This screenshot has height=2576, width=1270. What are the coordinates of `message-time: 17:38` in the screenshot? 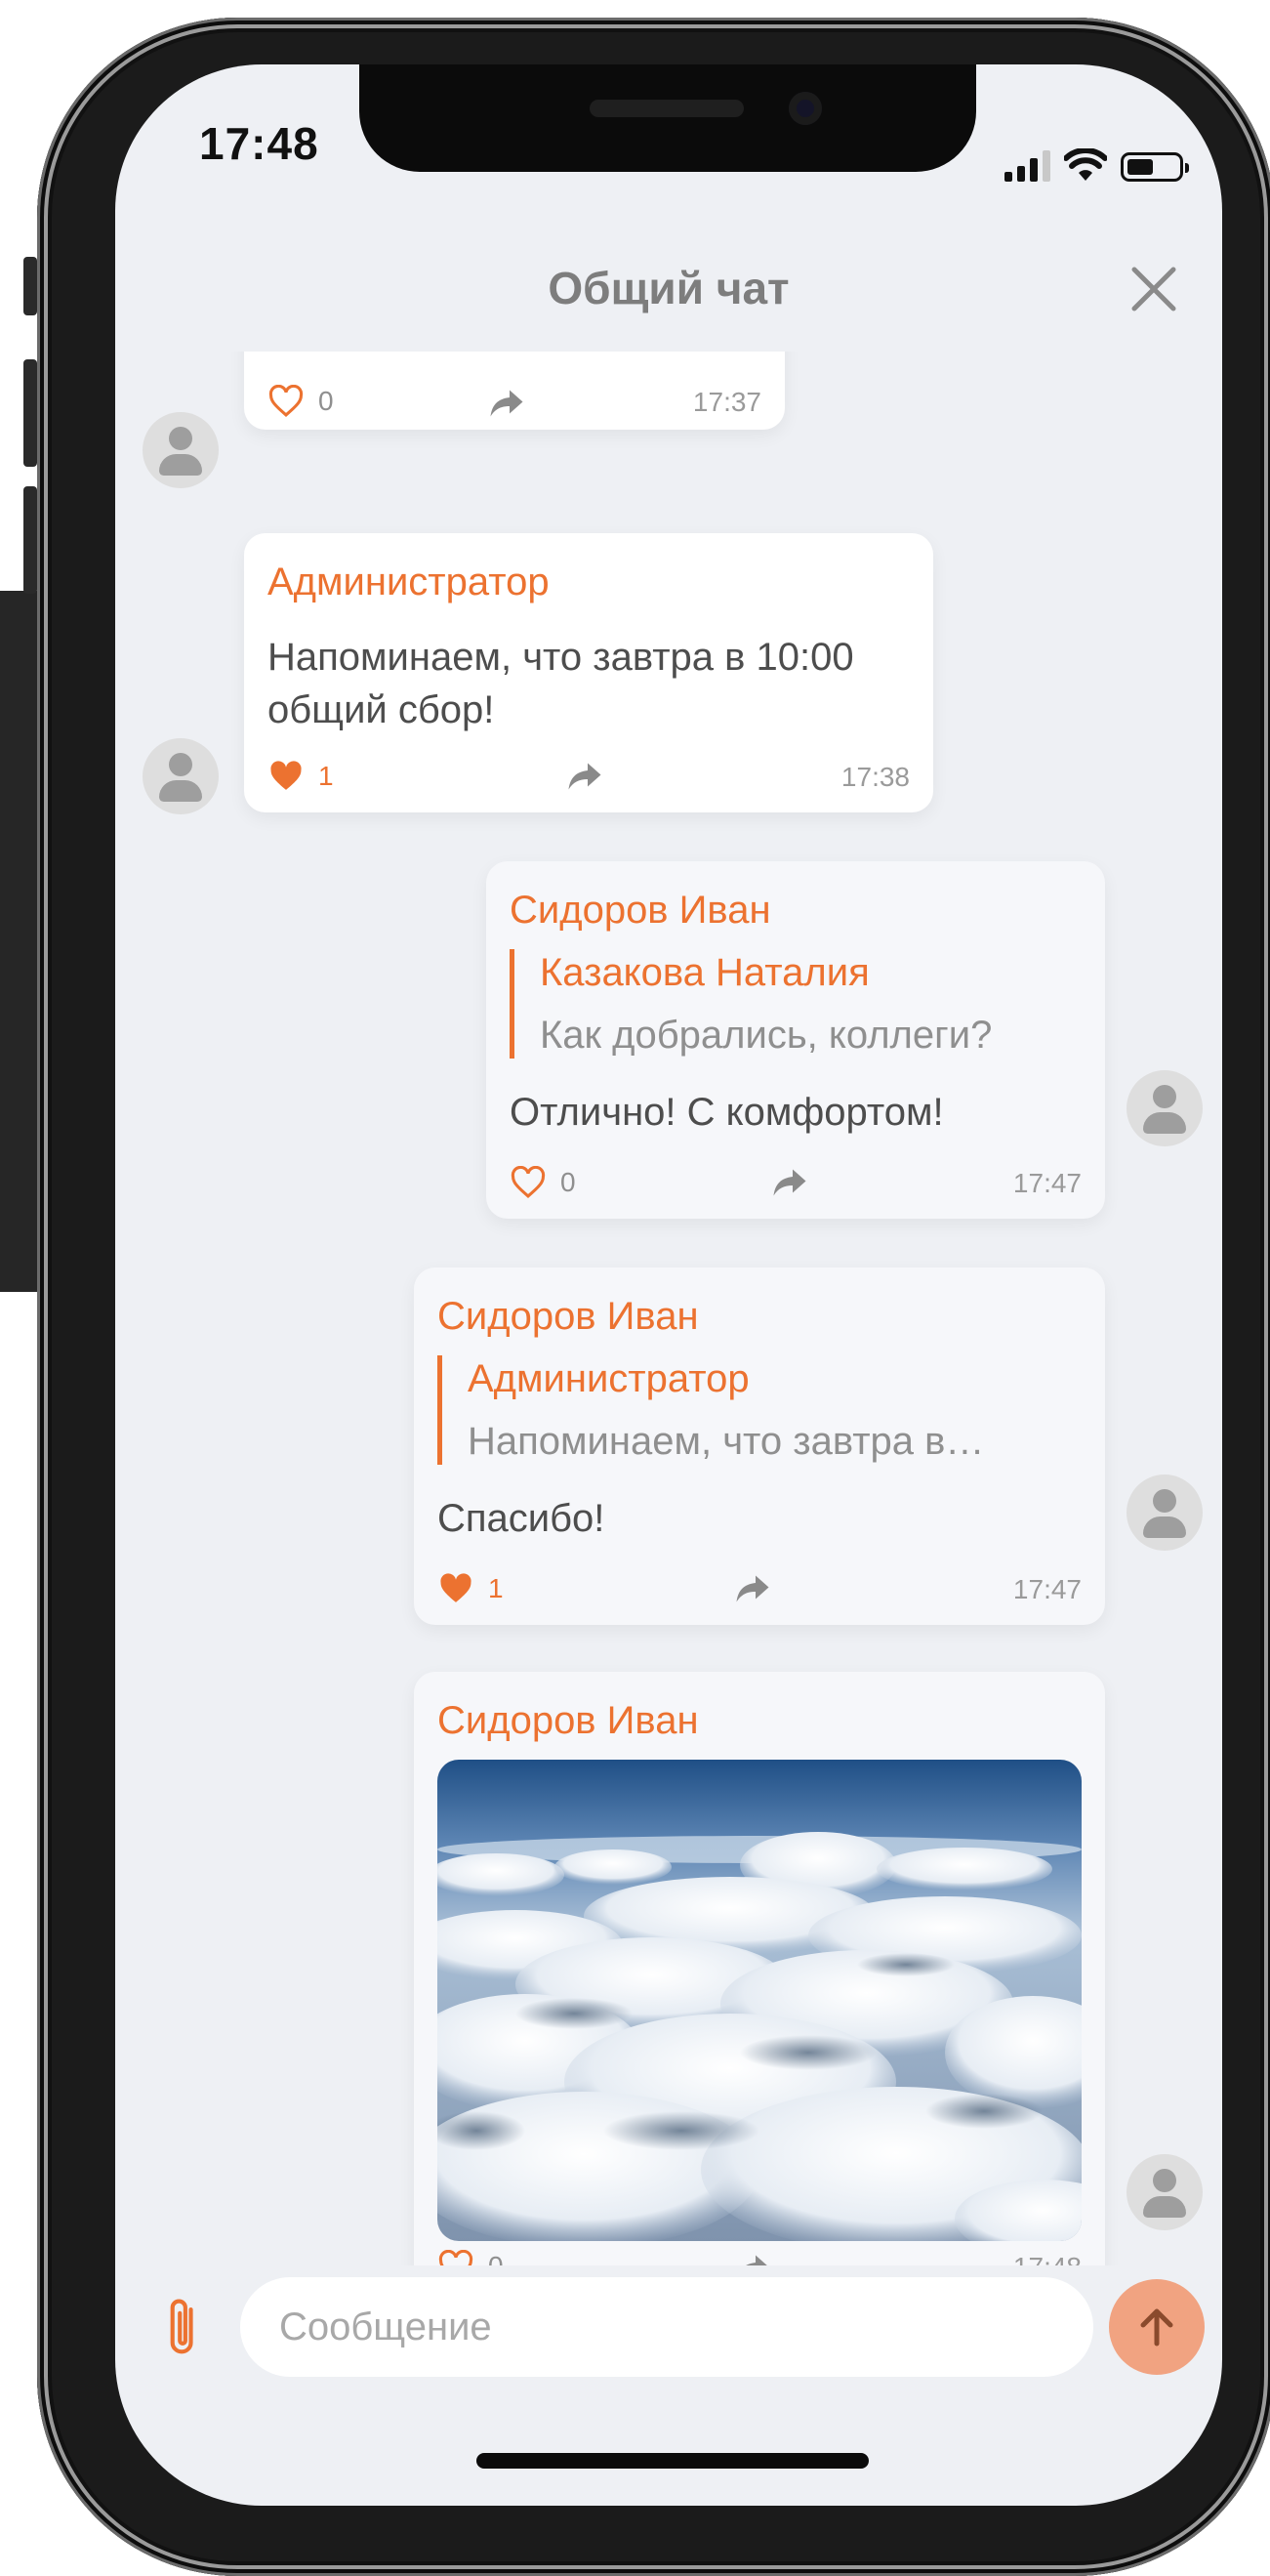 It's located at (875, 777).